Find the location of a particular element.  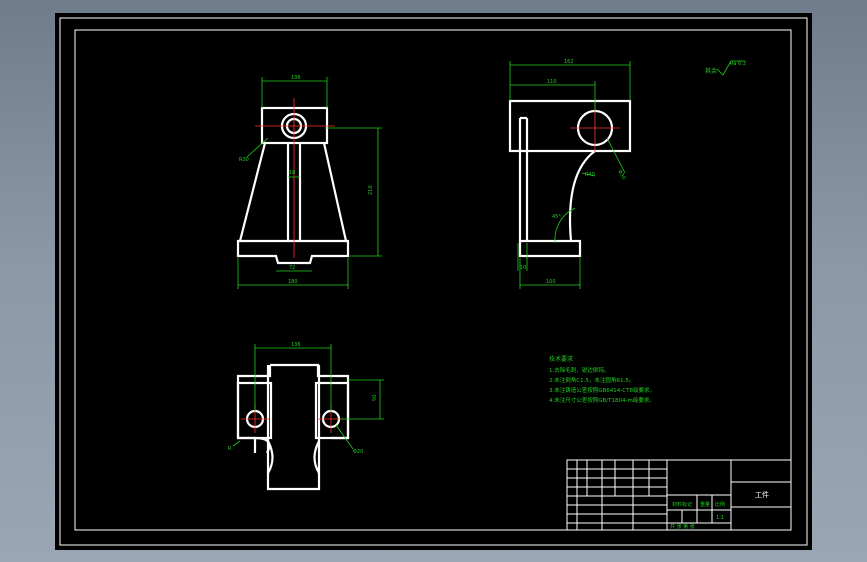

plan-dim-phi: Φ20 is located at coordinates (358, 452).